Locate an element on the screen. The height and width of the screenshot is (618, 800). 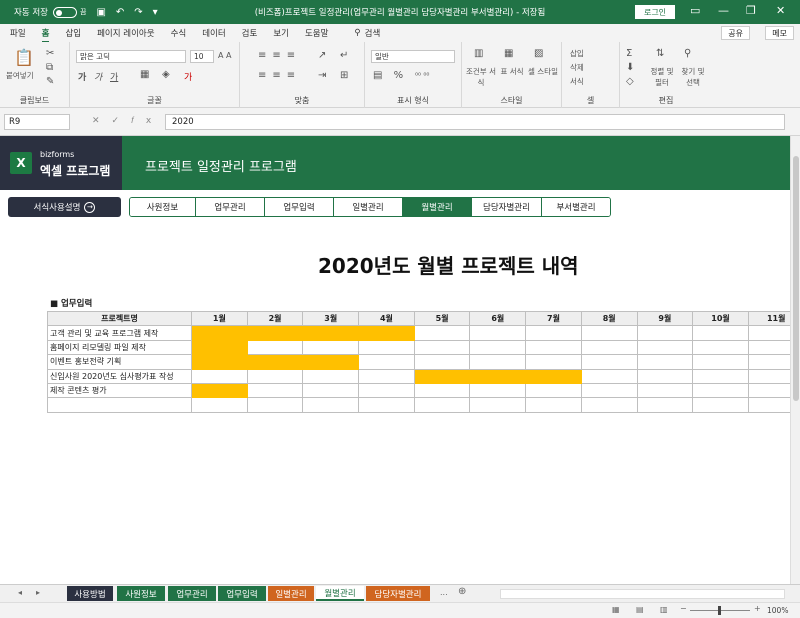
find-select-button: 찾기 및 선택 is located at coordinates (693, 77).